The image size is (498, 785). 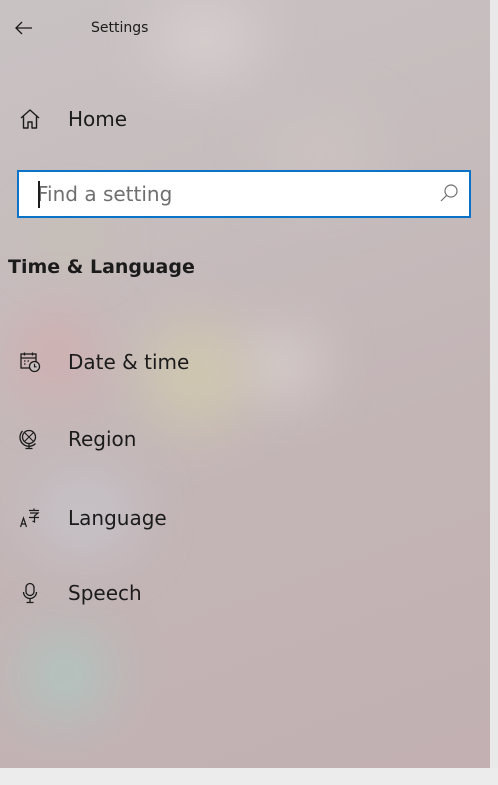 What do you see at coordinates (245, 518) in the screenshot?
I see `nav-item-language: Language` at bounding box center [245, 518].